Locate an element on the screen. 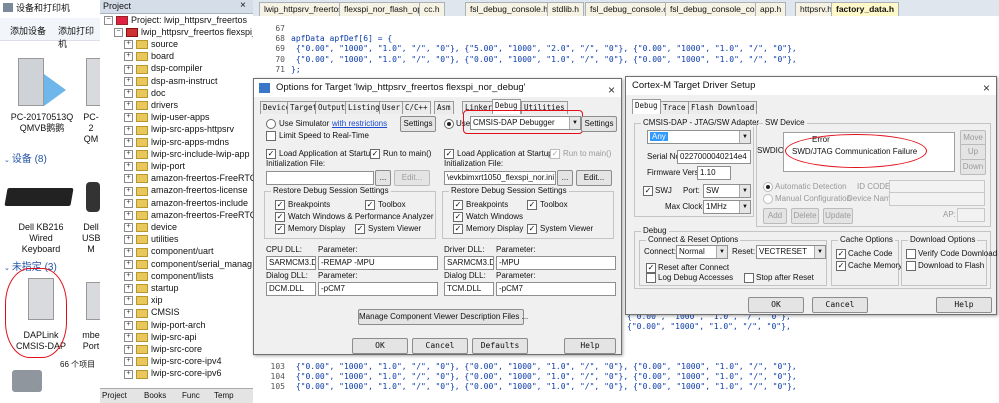 This screenshot has width=999, height=403. memory-display-left-checkbox: ✓ is located at coordinates (280, 229).